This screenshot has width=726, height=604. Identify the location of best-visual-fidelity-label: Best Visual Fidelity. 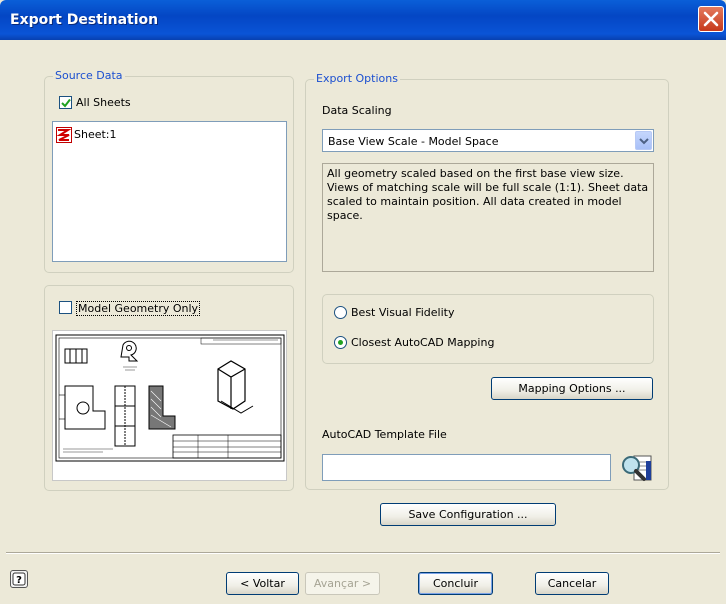
(402, 312).